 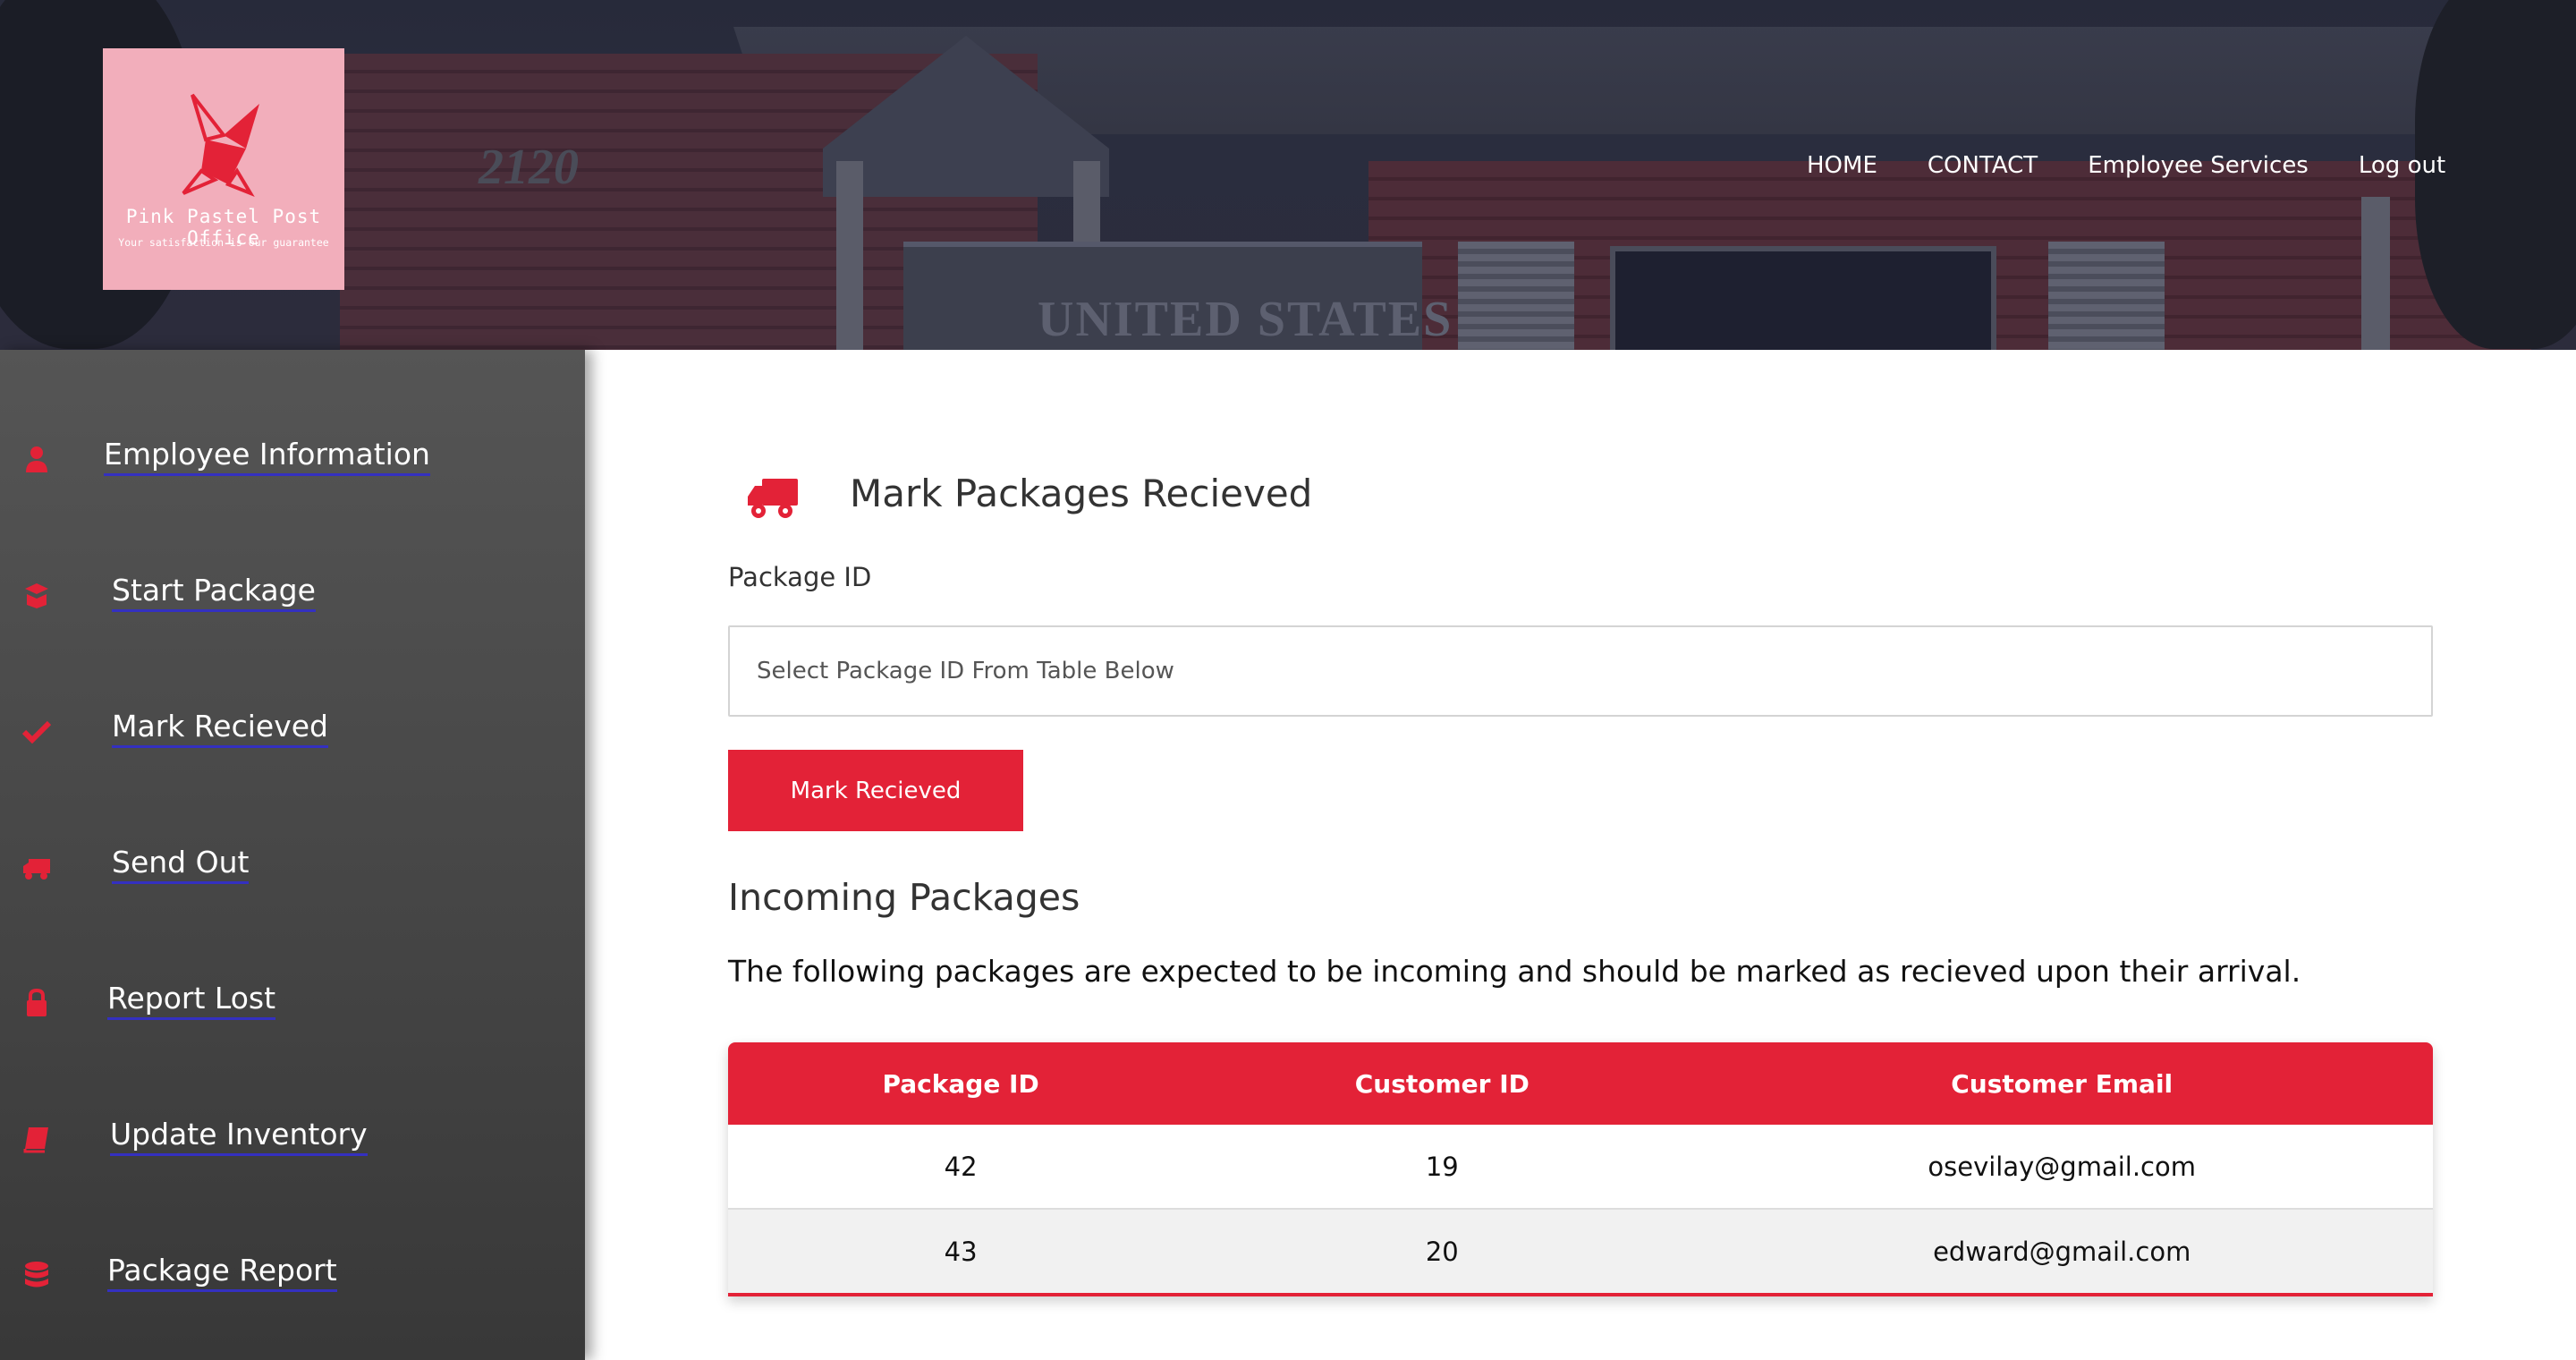 What do you see at coordinates (37, 1002) in the screenshot?
I see `lock-icon` at bounding box center [37, 1002].